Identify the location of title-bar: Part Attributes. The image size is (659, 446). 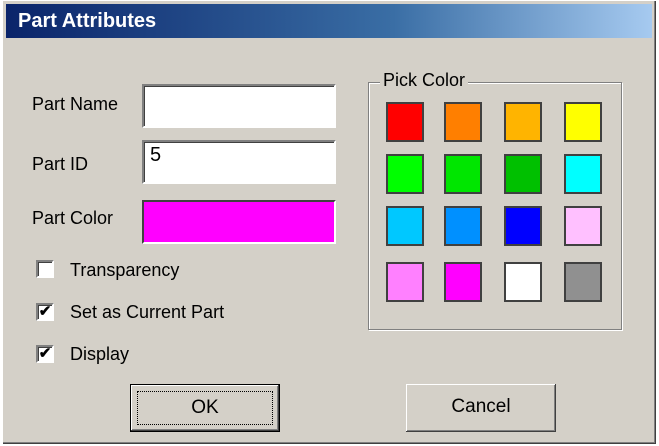
(329, 21).